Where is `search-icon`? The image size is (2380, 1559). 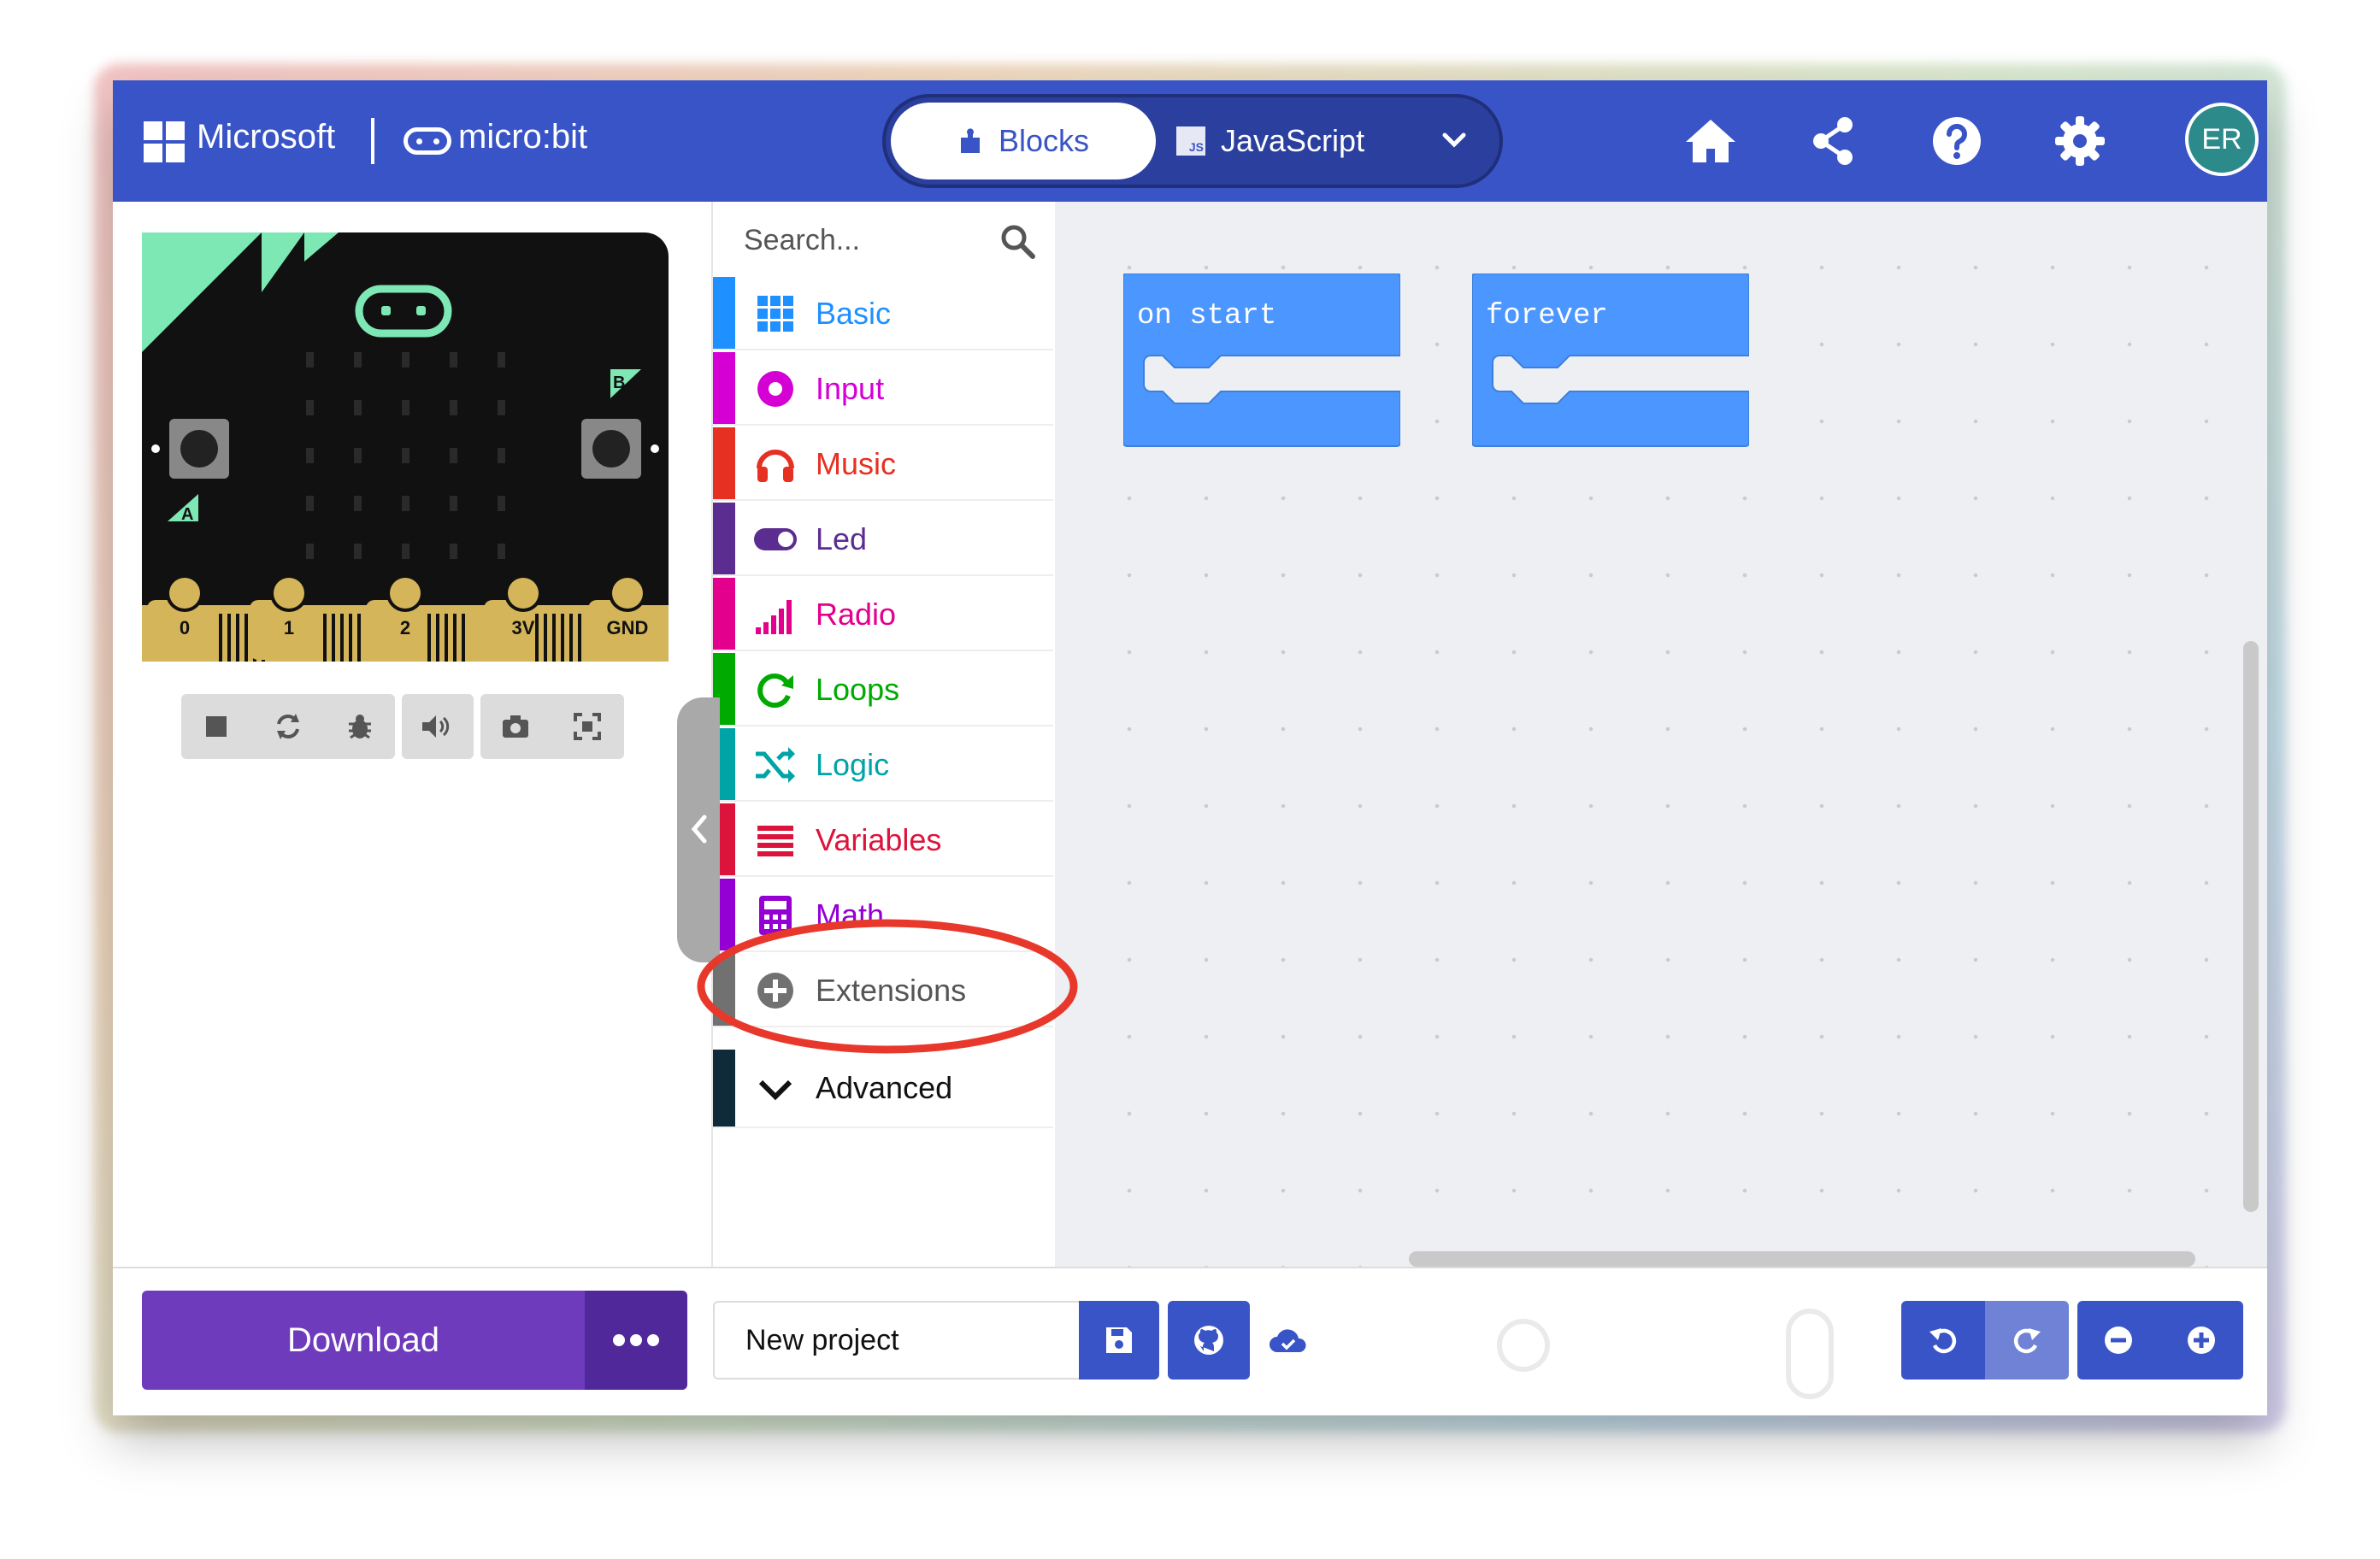
search-icon is located at coordinates (1017, 241).